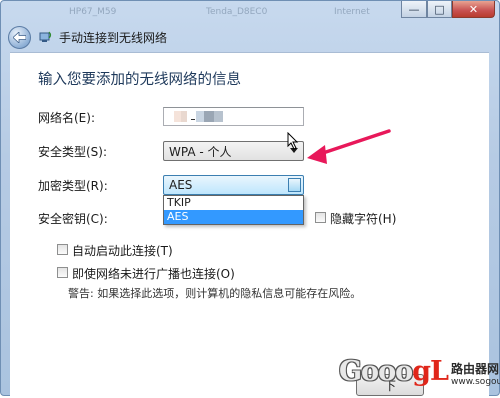 The image size is (500, 398). I want to click on window-title: 手动连接到无线网络, so click(113, 37).